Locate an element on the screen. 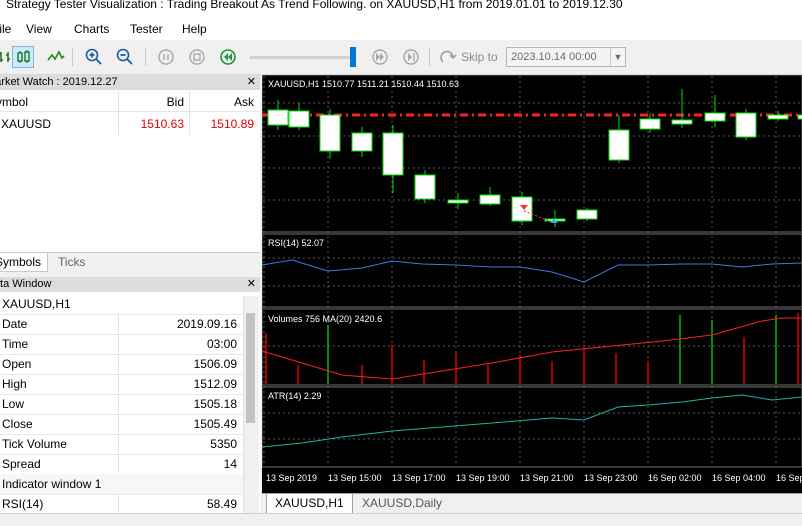  data-row: Open 1506.09 is located at coordinates (121, 364).